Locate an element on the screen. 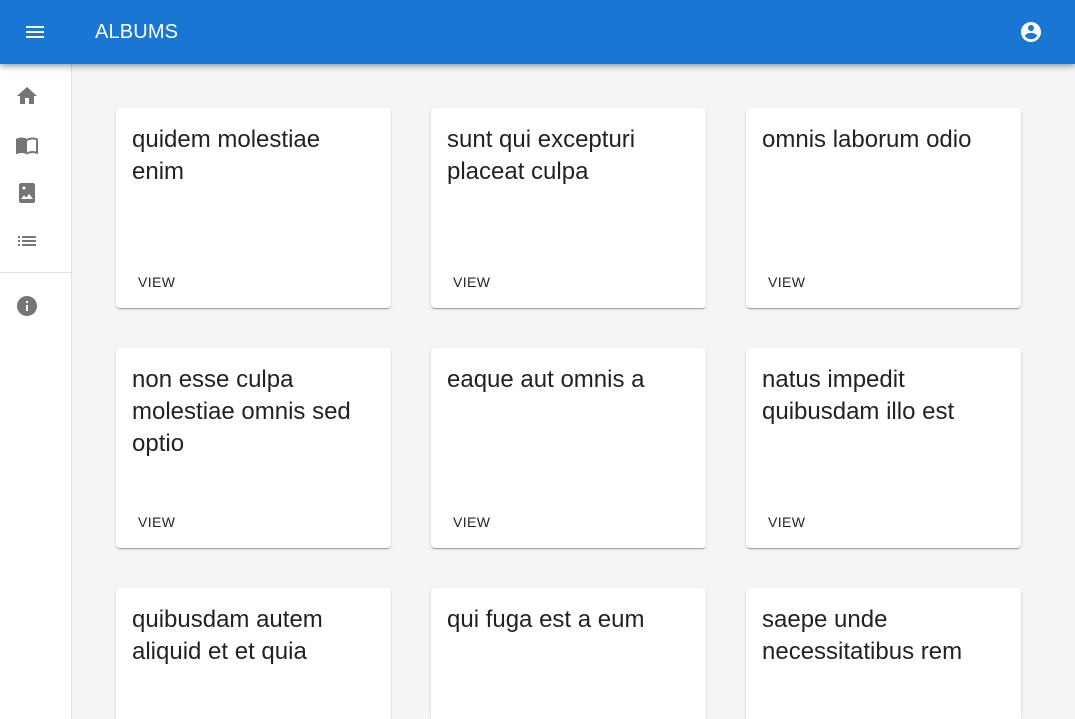 This screenshot has width=1075, height=719. nav-item-info is located at coordinates (35, 306).